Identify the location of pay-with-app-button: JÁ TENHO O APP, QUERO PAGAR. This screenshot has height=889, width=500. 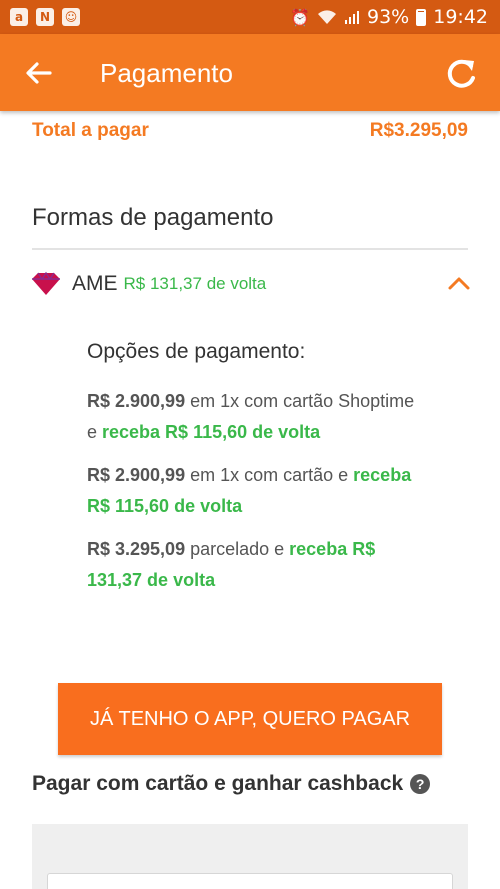
(250, 719).